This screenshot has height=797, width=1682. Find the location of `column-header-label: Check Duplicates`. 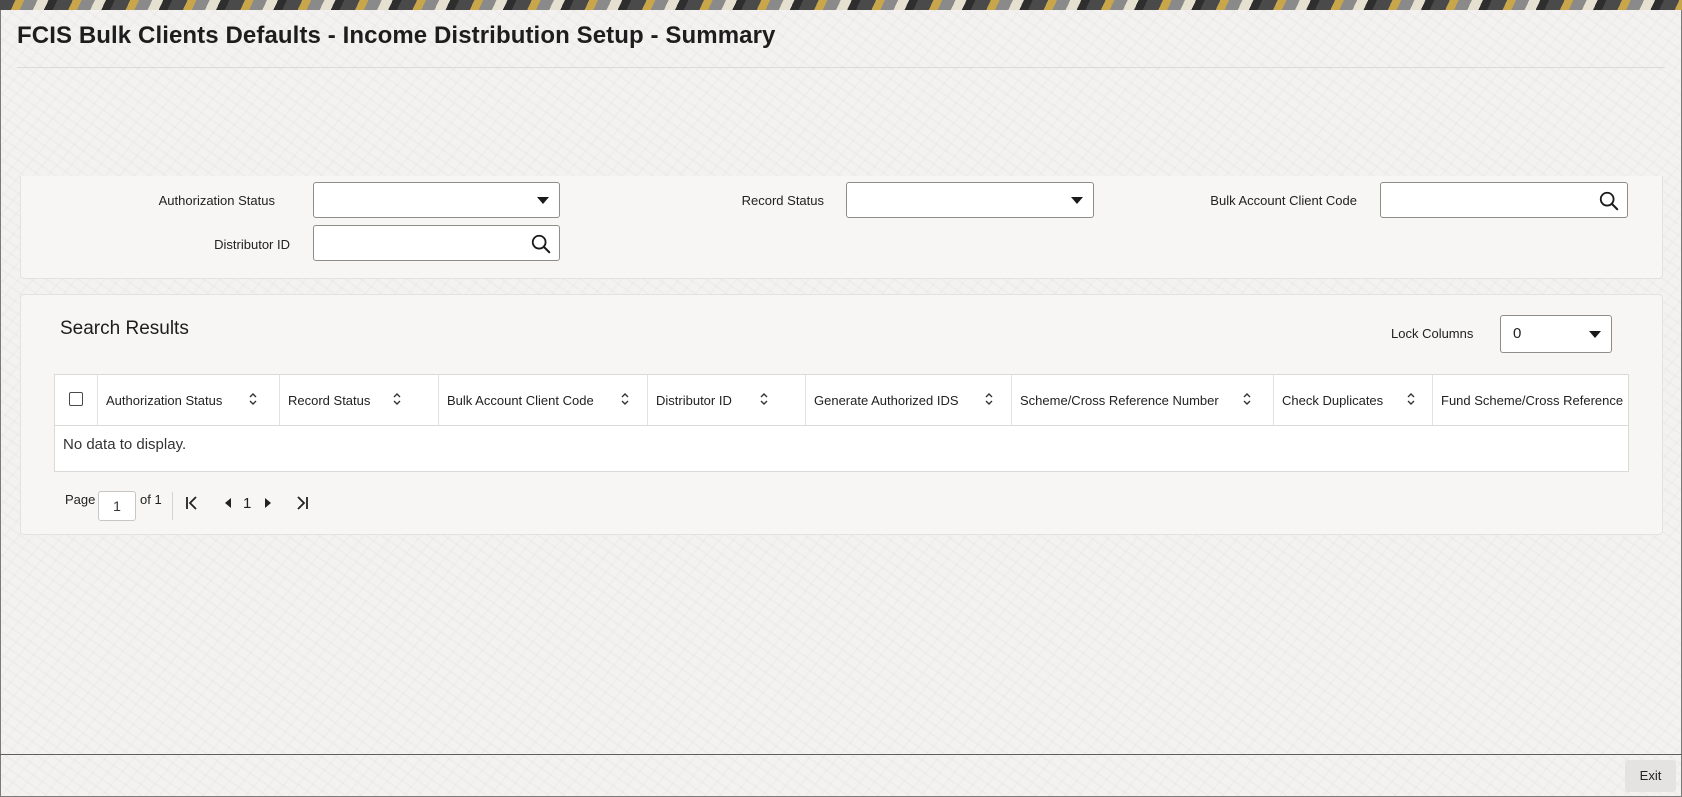

column-header-label: Check Duplicates is located at coordinates (1333, 400).